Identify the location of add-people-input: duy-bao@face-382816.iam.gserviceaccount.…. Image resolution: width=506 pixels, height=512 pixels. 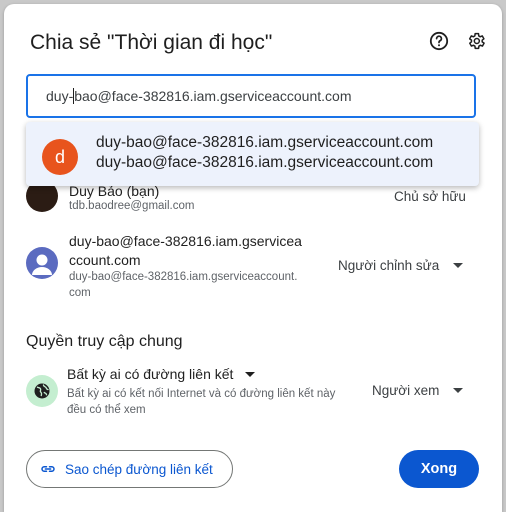
(251, 96).